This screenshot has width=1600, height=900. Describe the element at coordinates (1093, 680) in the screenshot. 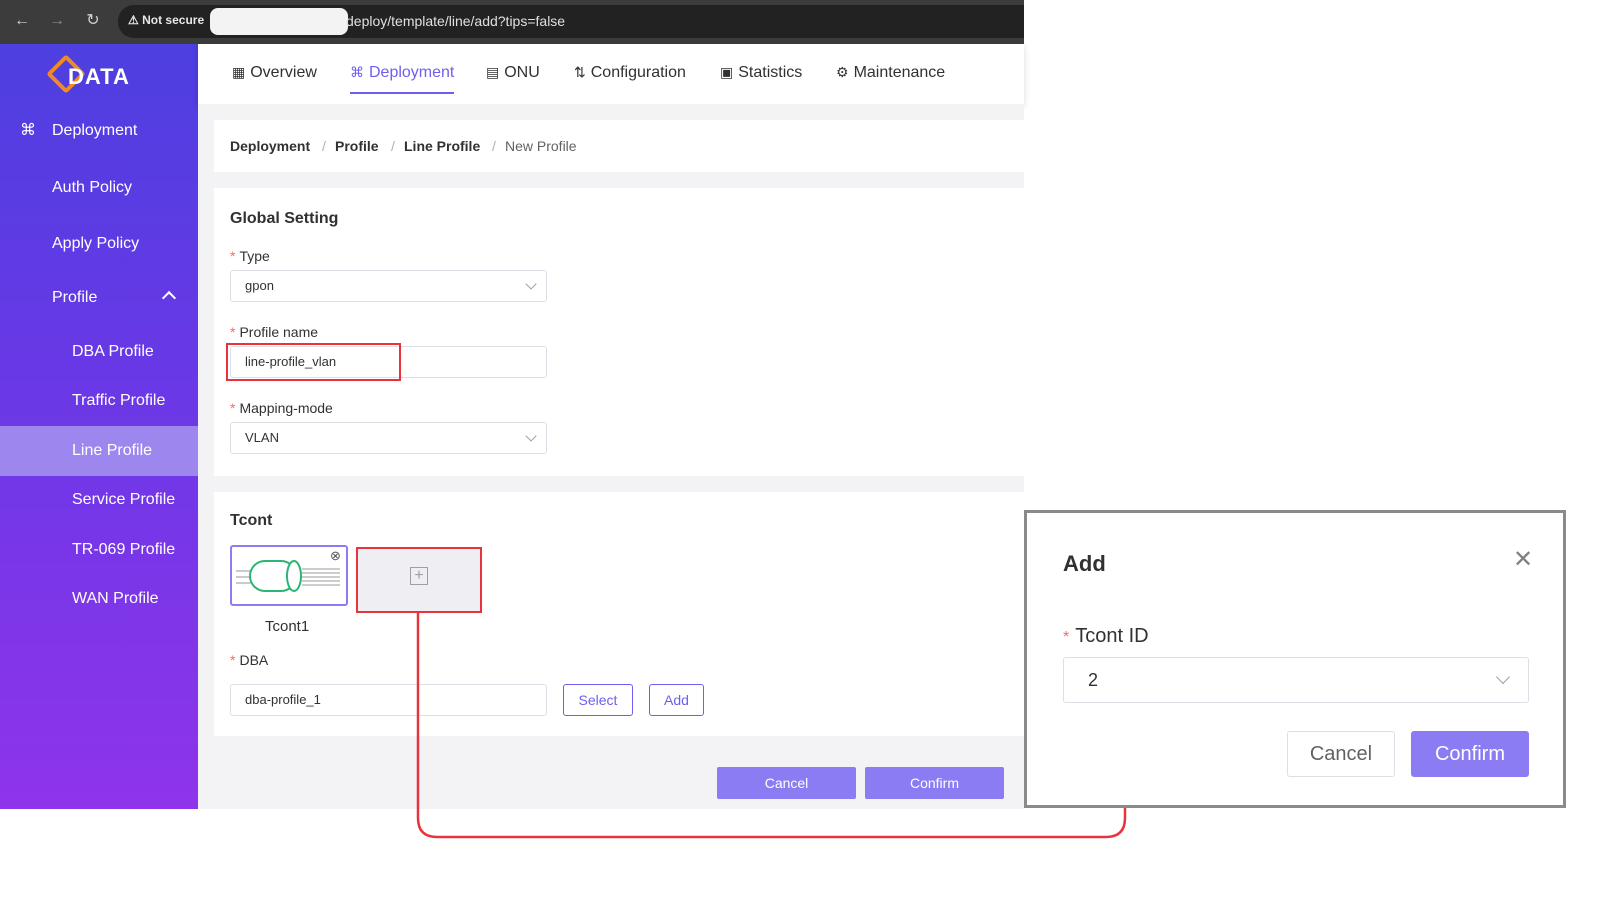

I see `tcont-id-value: 2` at that location.